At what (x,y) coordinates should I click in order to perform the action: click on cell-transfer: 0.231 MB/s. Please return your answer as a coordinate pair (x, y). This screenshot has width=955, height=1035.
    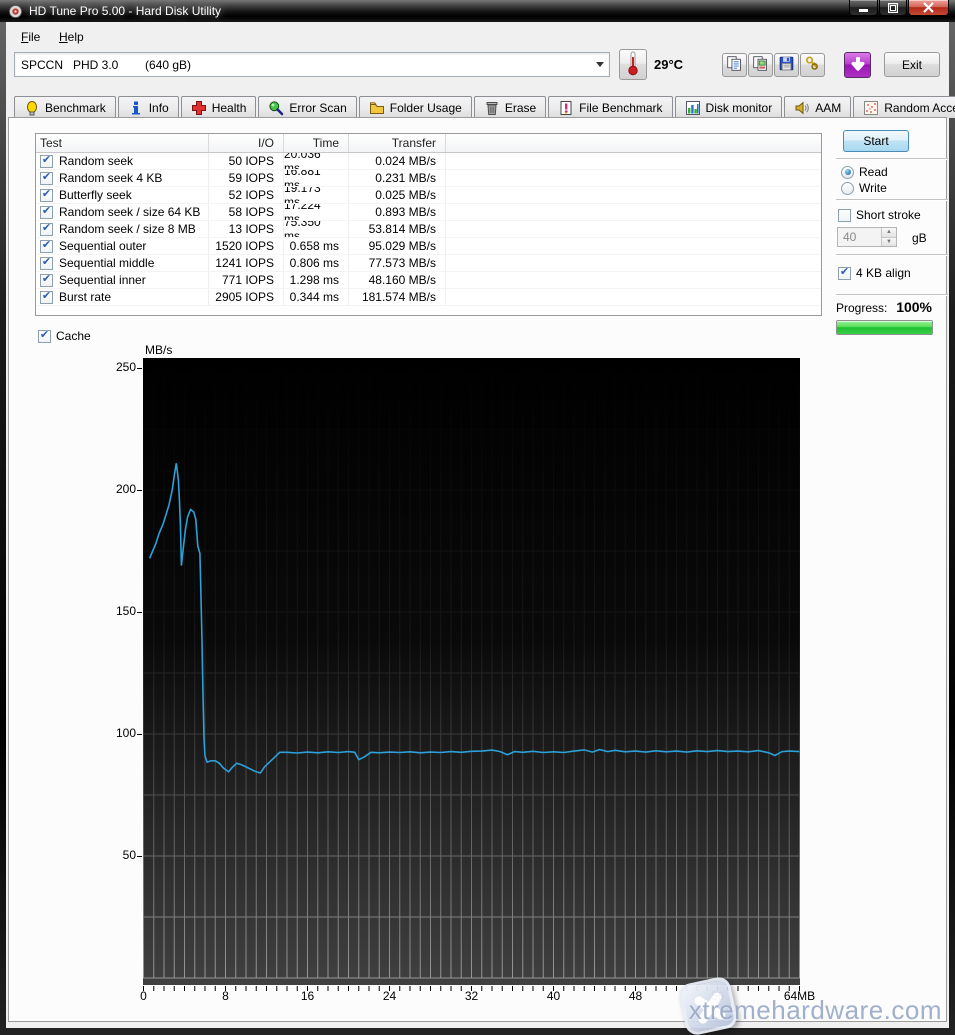
    Looking at the image, I should click on (397, 178).